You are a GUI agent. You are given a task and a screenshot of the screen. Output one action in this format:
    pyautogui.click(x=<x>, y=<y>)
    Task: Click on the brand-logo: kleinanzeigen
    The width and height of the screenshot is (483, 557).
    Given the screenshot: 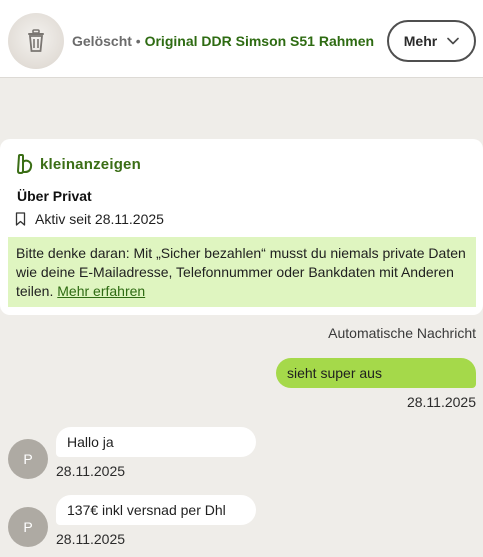 What is the action you would take?
    pyautogui.click(x=78, y=164)
    